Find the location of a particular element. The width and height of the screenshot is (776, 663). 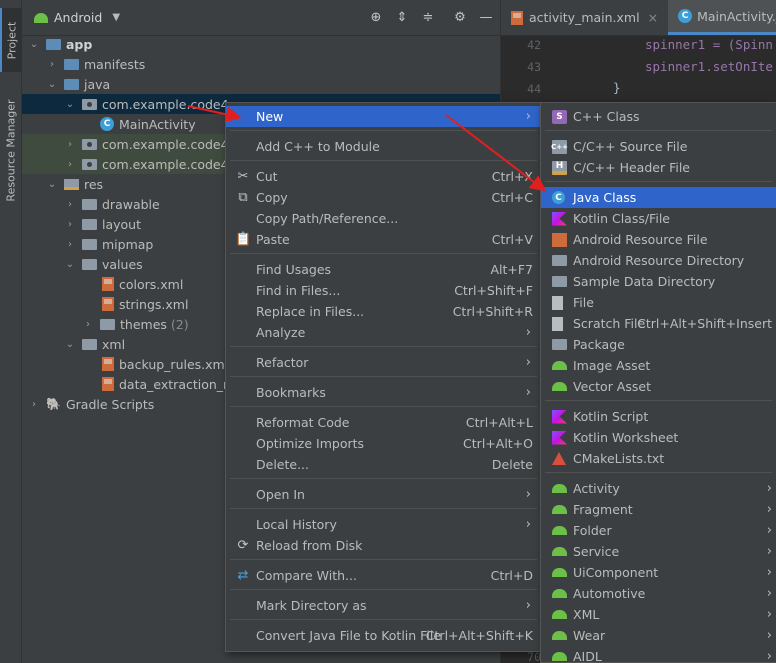

submenu-item-label: Android Resource Directory is located at coordinates (659, 260).